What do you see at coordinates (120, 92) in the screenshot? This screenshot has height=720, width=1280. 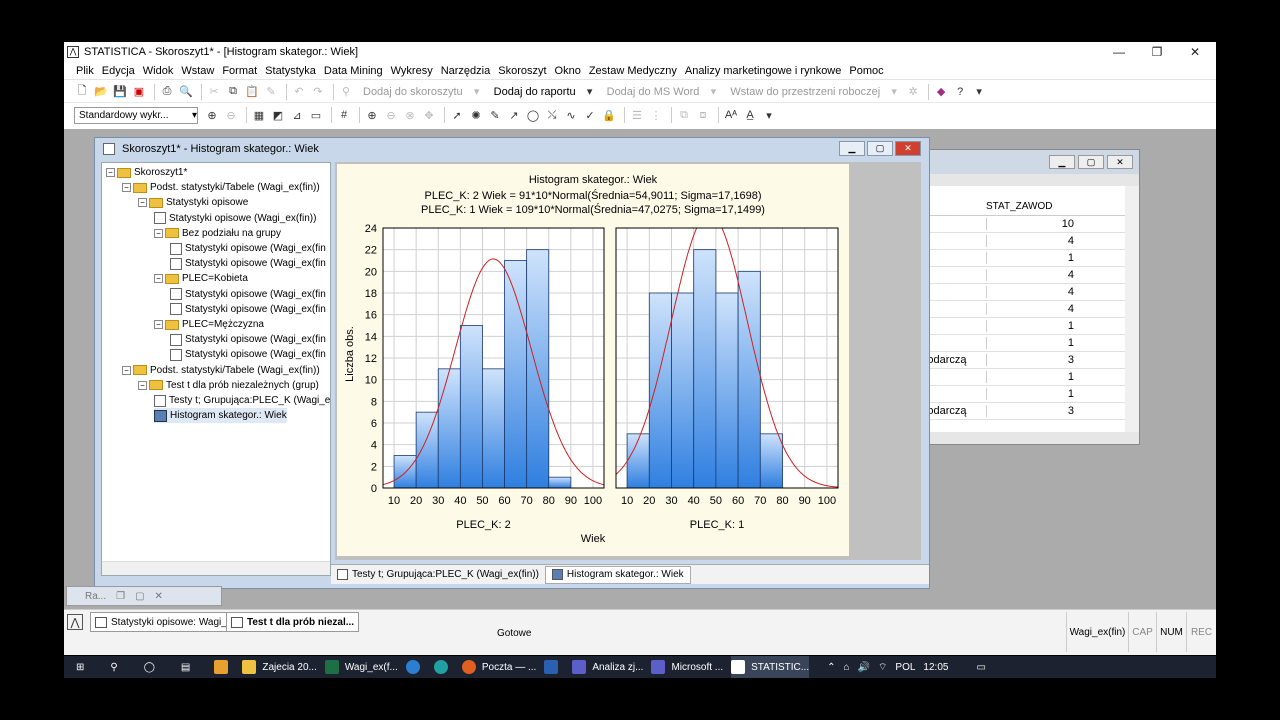 I see `save-icon: 💾` at bounding box center [120, 92].